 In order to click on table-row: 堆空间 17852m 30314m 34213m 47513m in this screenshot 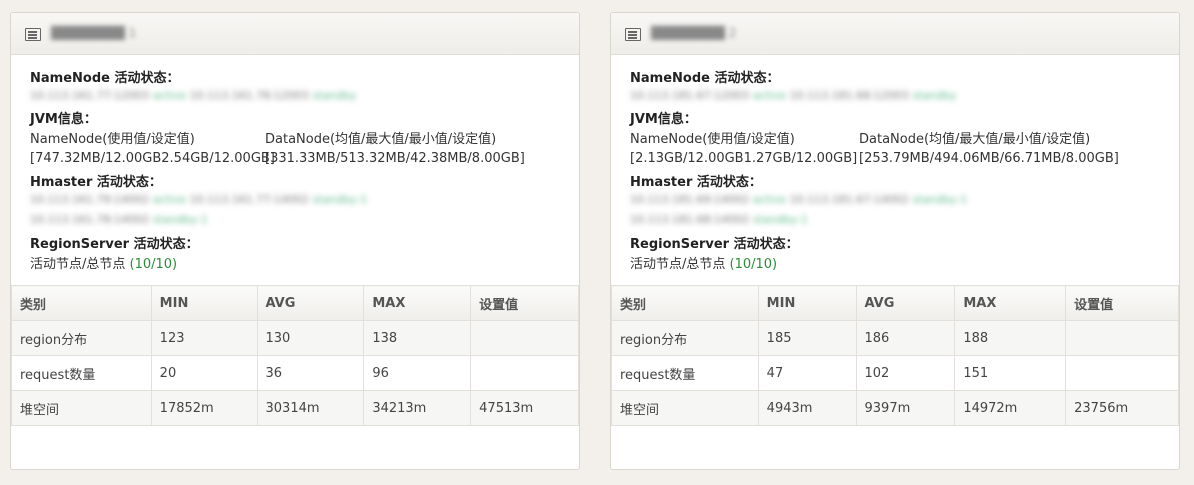, I will do `click(295, 408)`.